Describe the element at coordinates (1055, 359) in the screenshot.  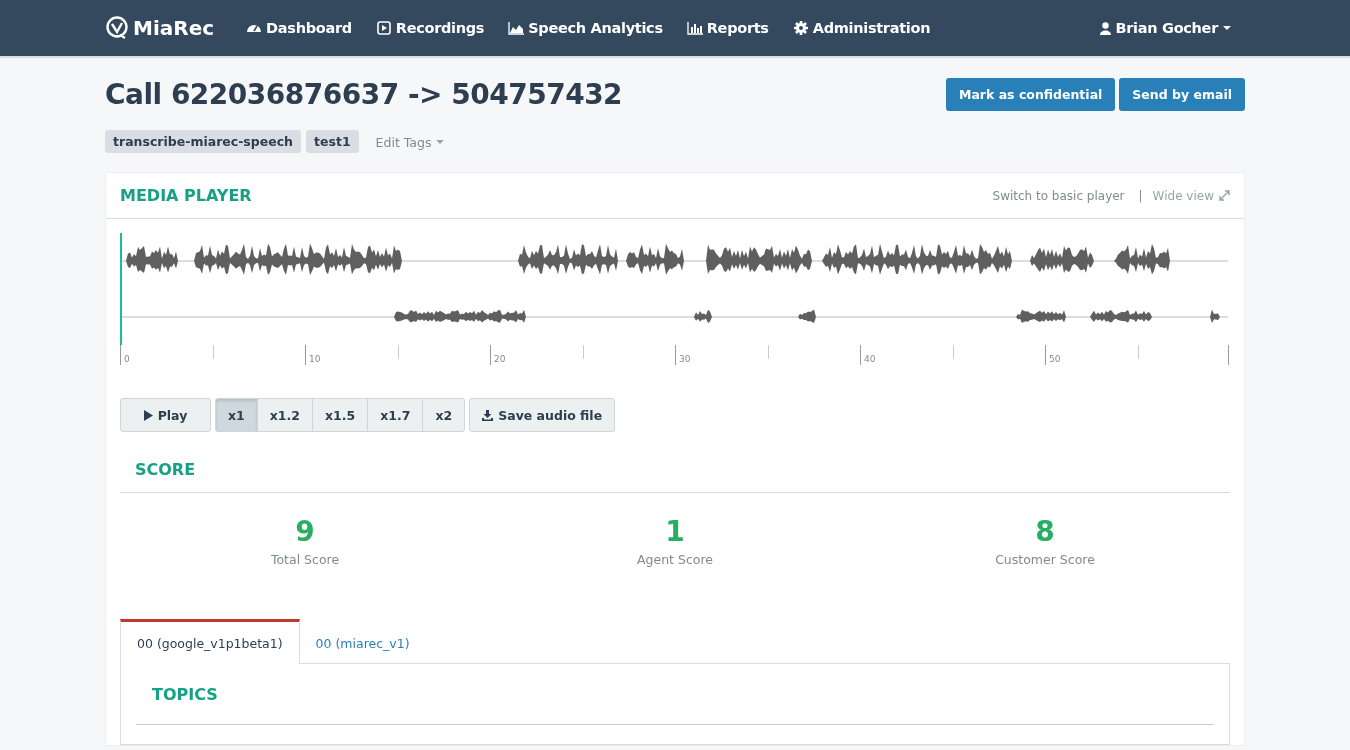
I see `time-label: 50` at that location.